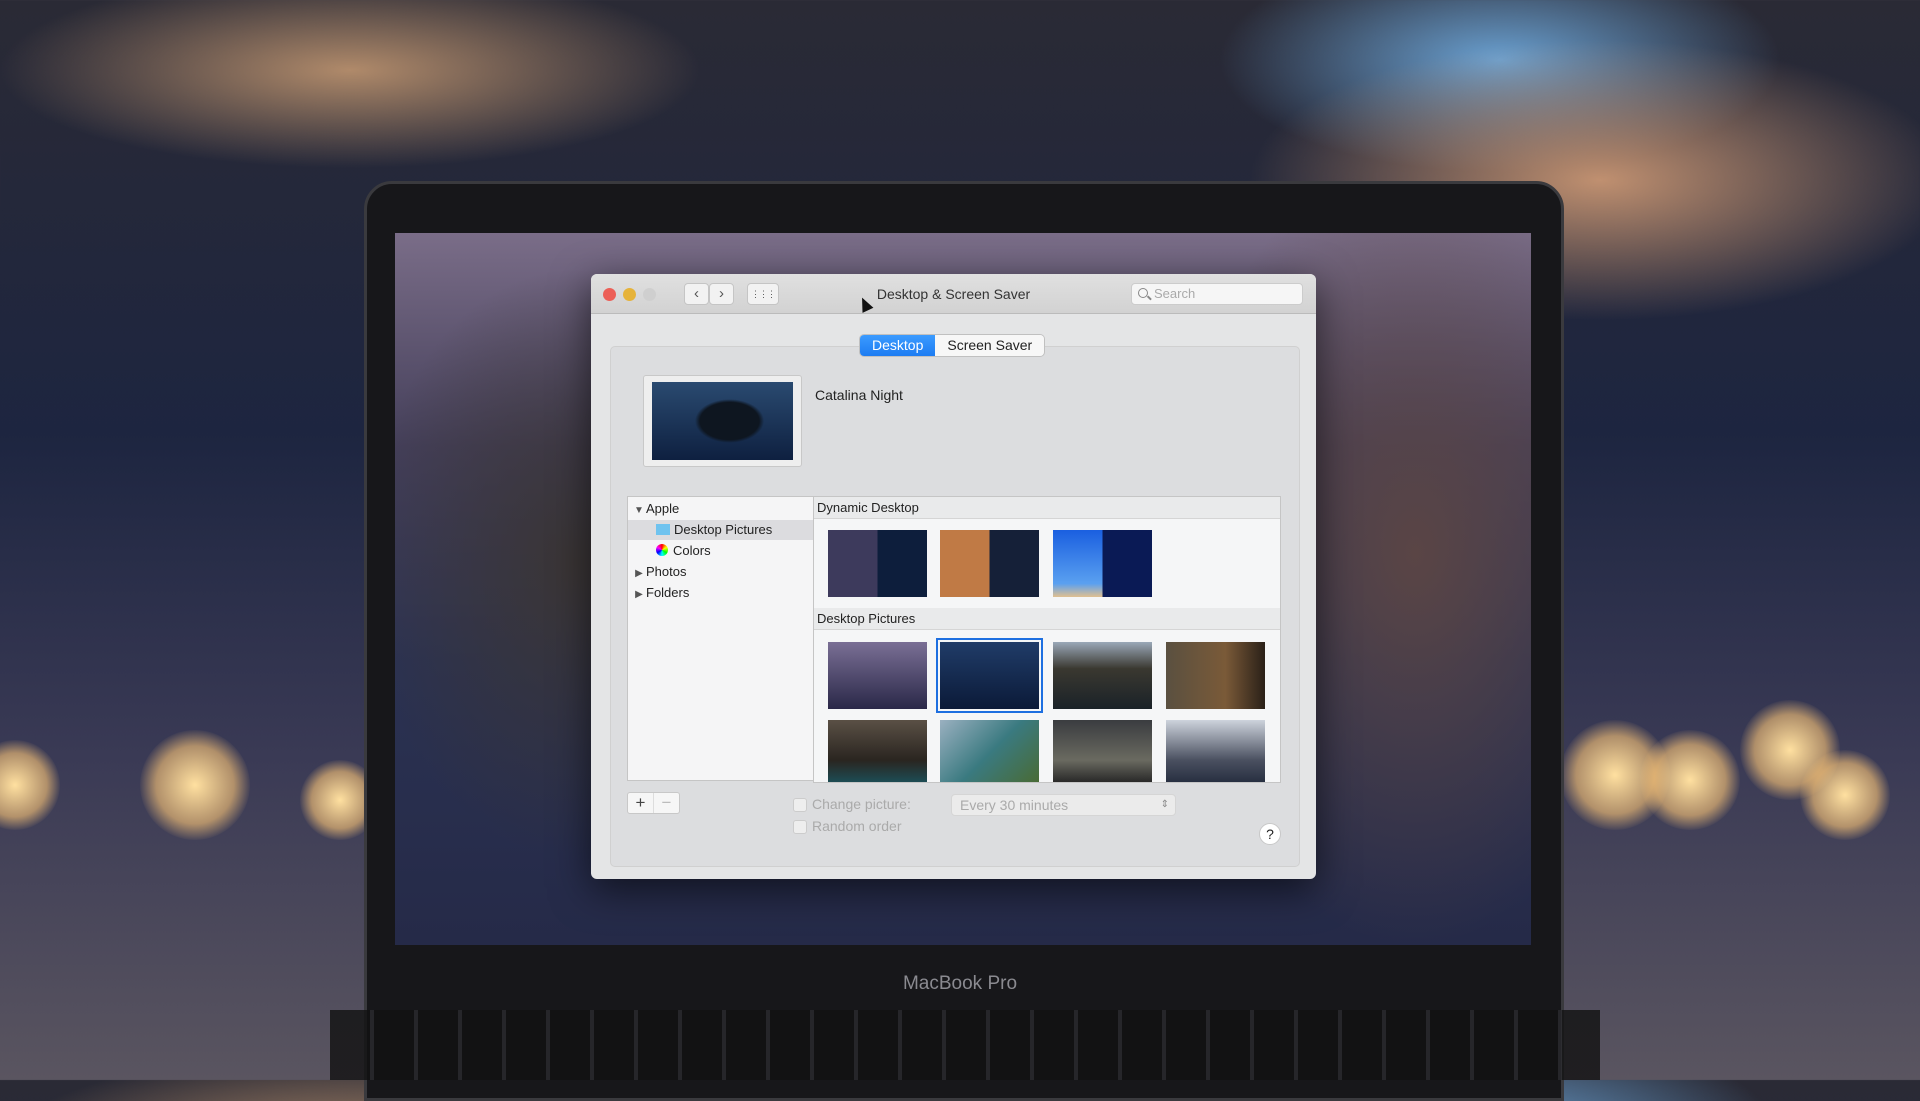 The image size is (1920, 1101). What do you see at coordinates (1014, 805) in the screenshot?
I see `interval-value: Every 30 minutes` at bounding box center [1014, 805].